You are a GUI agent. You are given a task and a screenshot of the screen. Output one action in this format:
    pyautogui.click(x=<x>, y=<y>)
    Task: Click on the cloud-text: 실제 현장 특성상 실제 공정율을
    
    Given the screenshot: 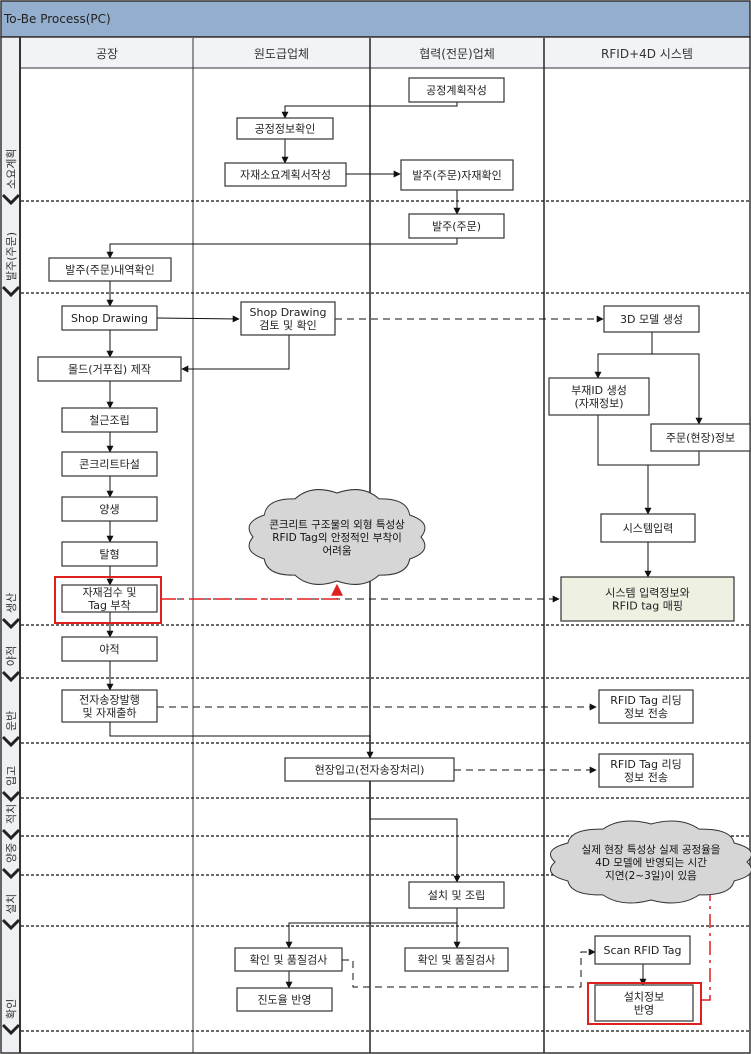 What is the action you would take?
    pyautogui.click(x=651, y=850)
    